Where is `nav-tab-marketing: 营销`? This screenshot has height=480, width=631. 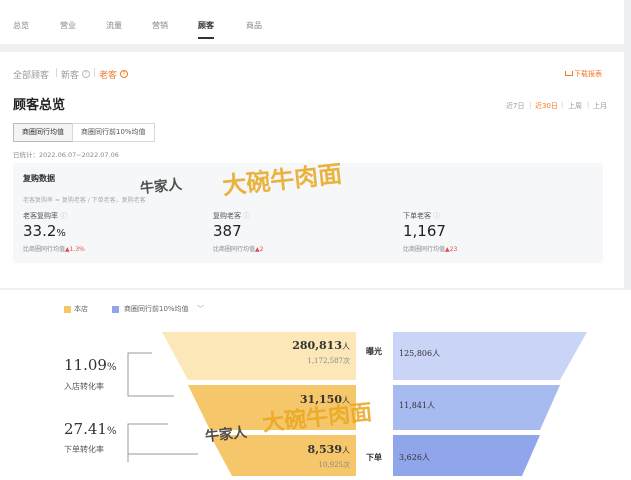 nav-tab-marketing: 营销 is located at coordinates (160, 25).